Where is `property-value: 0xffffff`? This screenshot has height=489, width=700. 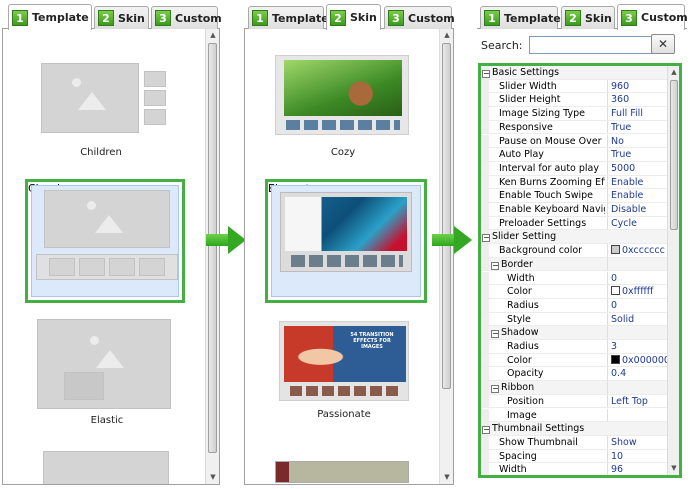 property-value: 0xffffff is located at coordinates (642, 292).